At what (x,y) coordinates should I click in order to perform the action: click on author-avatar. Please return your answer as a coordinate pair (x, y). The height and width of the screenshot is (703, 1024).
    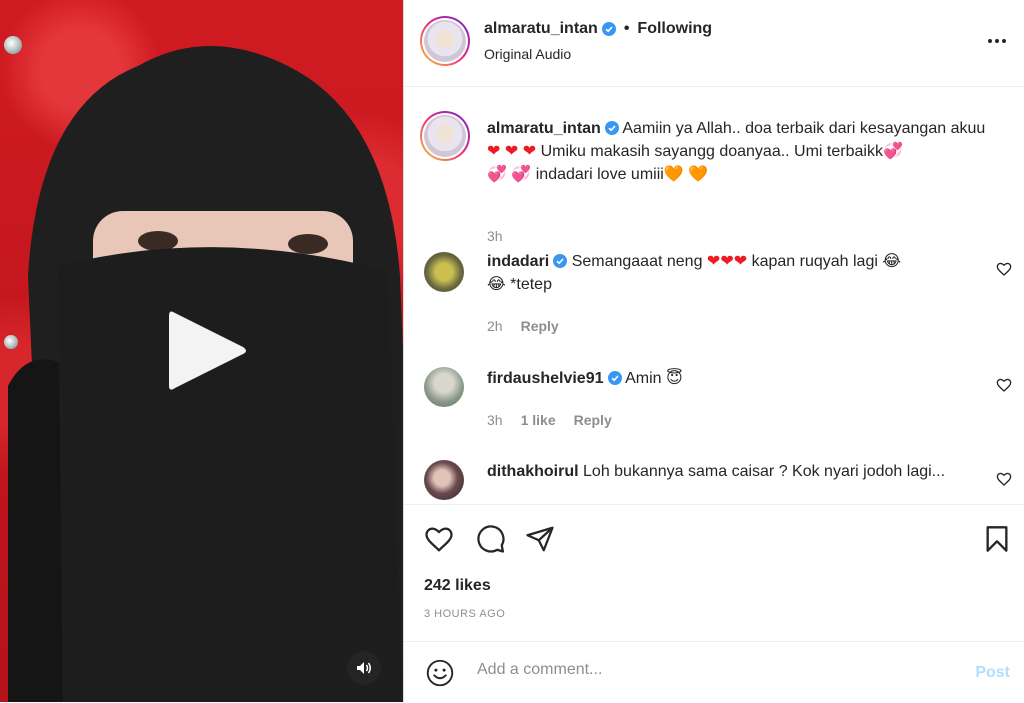
    Looking at the image, I should click on (445, 41).